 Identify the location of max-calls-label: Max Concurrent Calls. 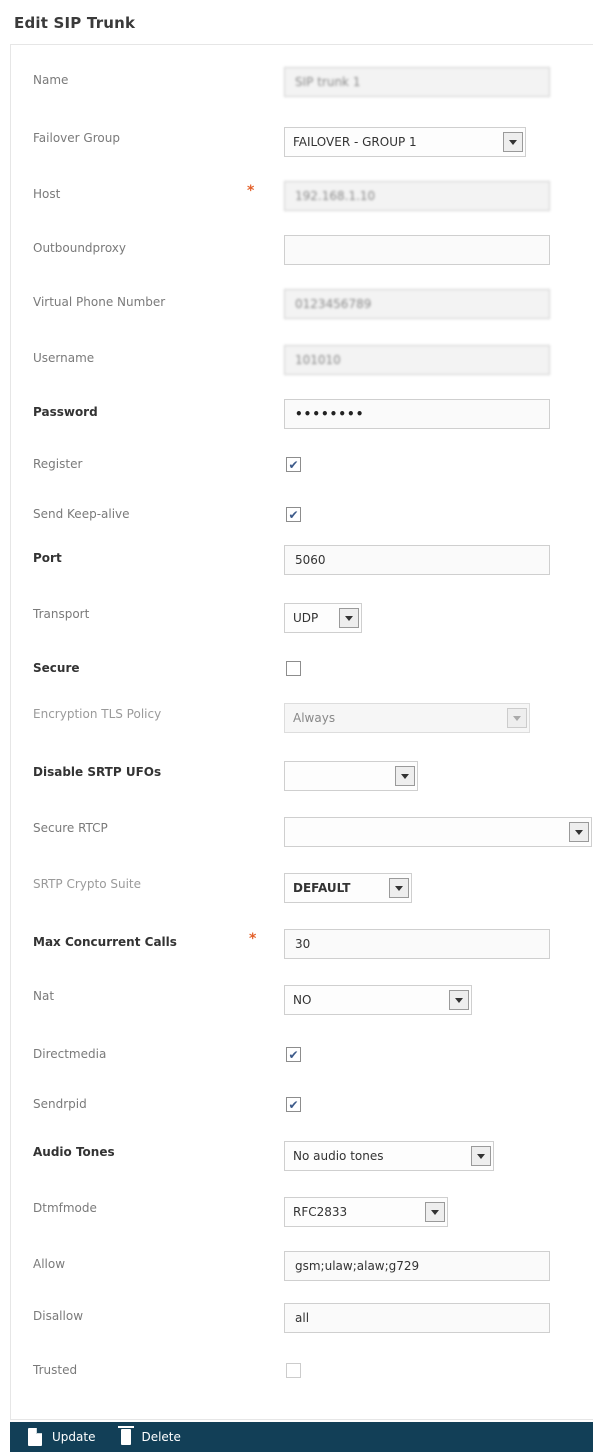
(105, 942).